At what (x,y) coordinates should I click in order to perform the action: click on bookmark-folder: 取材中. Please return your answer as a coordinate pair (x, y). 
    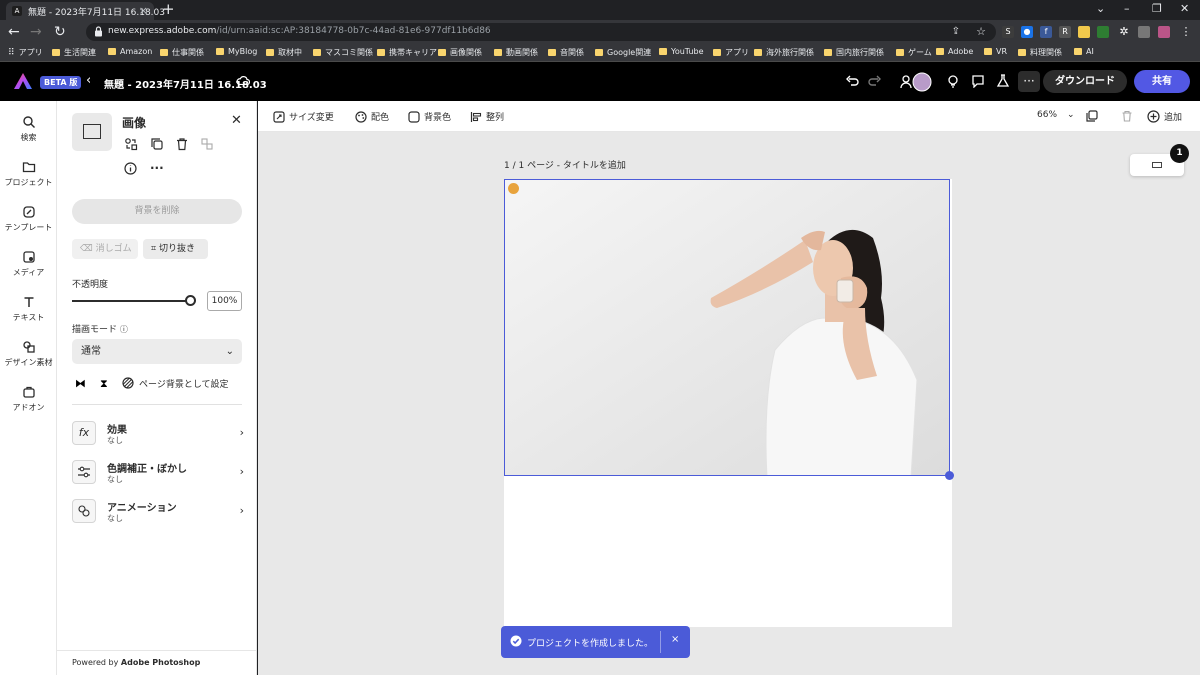
    Looking at the image, I should click on (284, 52).